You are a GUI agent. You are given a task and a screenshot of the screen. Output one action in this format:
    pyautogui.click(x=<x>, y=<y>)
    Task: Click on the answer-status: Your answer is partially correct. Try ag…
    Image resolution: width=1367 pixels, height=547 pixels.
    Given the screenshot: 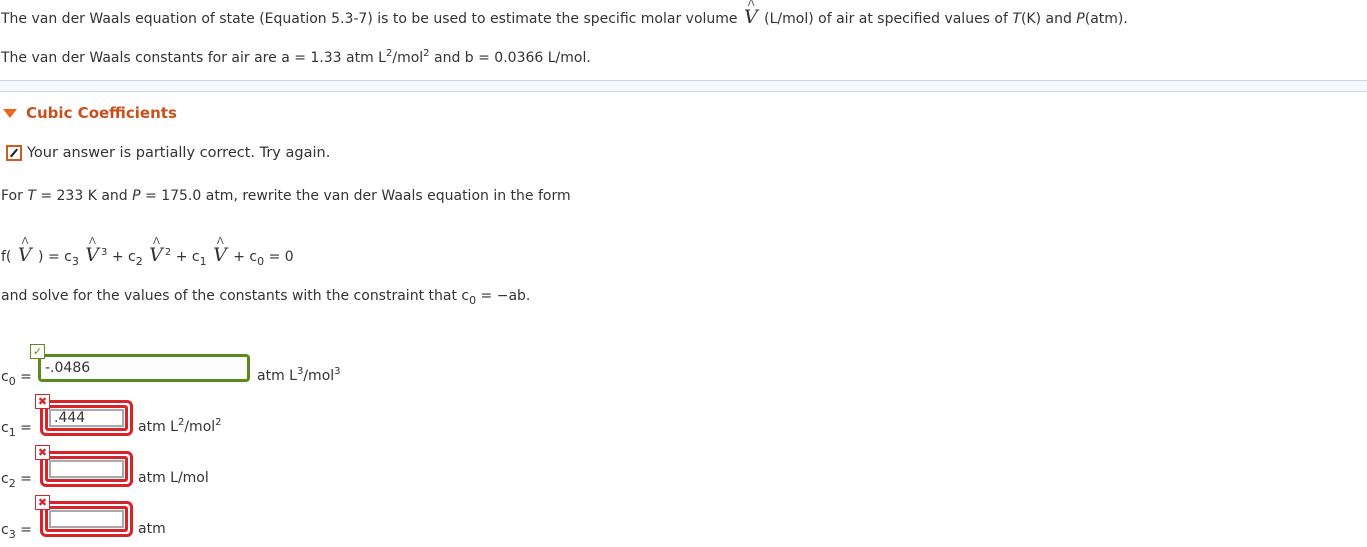 What is the action you would take?
    pyautogui.click(x=168, y=153)
    